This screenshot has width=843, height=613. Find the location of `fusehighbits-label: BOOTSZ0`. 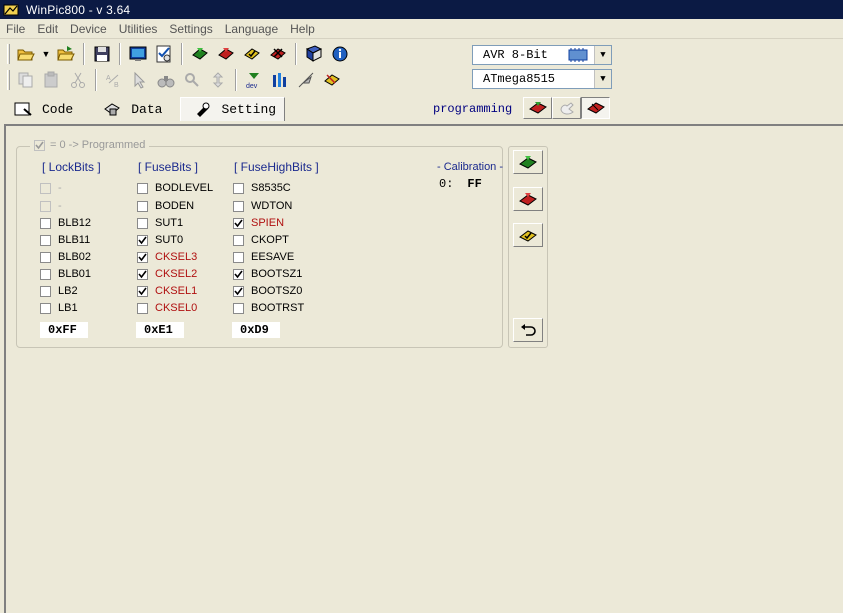

fusehighbits-label: BOOTSZ0 is located at coordinates (277, 291).